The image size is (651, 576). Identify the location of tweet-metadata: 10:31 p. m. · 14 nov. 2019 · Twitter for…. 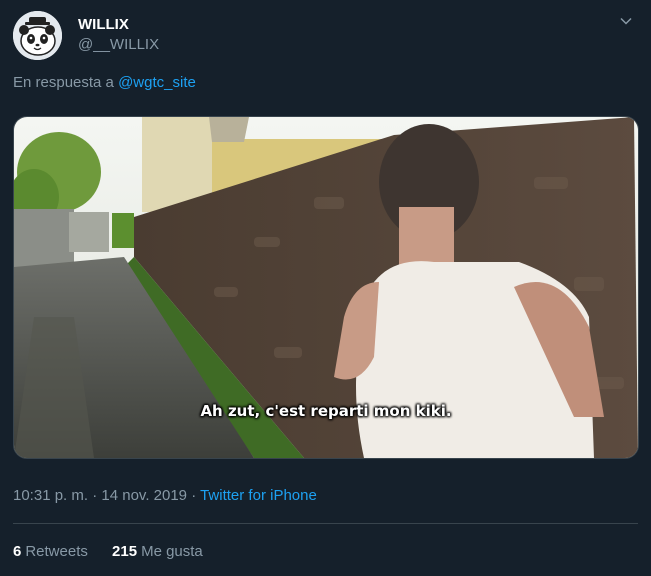
(165, 495).